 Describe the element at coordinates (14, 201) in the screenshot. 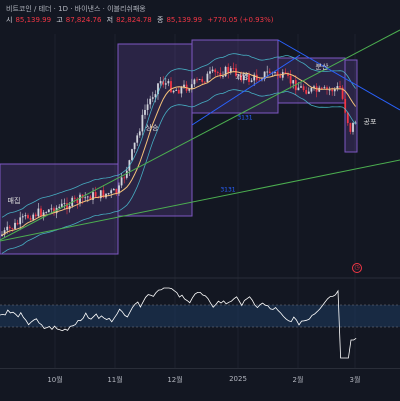

I see `zone-label-accumulation: 매집` at that location.